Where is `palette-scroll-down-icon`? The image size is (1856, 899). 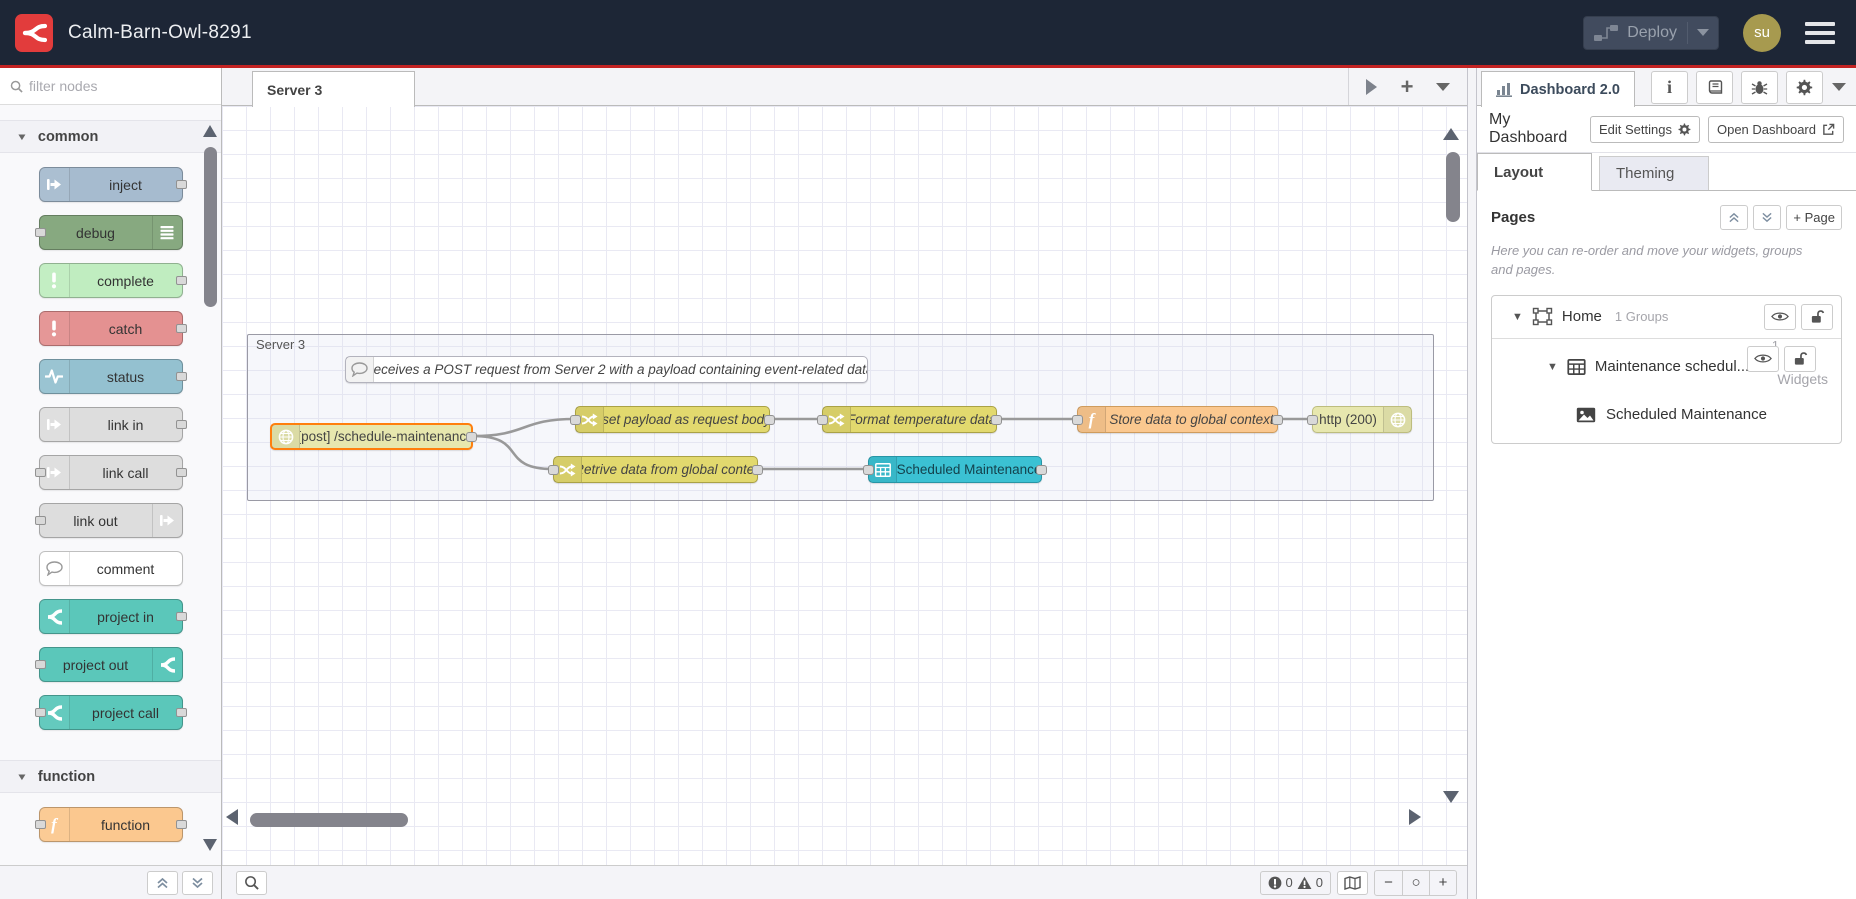
palette-scroll-down-icon is located at coordinates (210, 845).